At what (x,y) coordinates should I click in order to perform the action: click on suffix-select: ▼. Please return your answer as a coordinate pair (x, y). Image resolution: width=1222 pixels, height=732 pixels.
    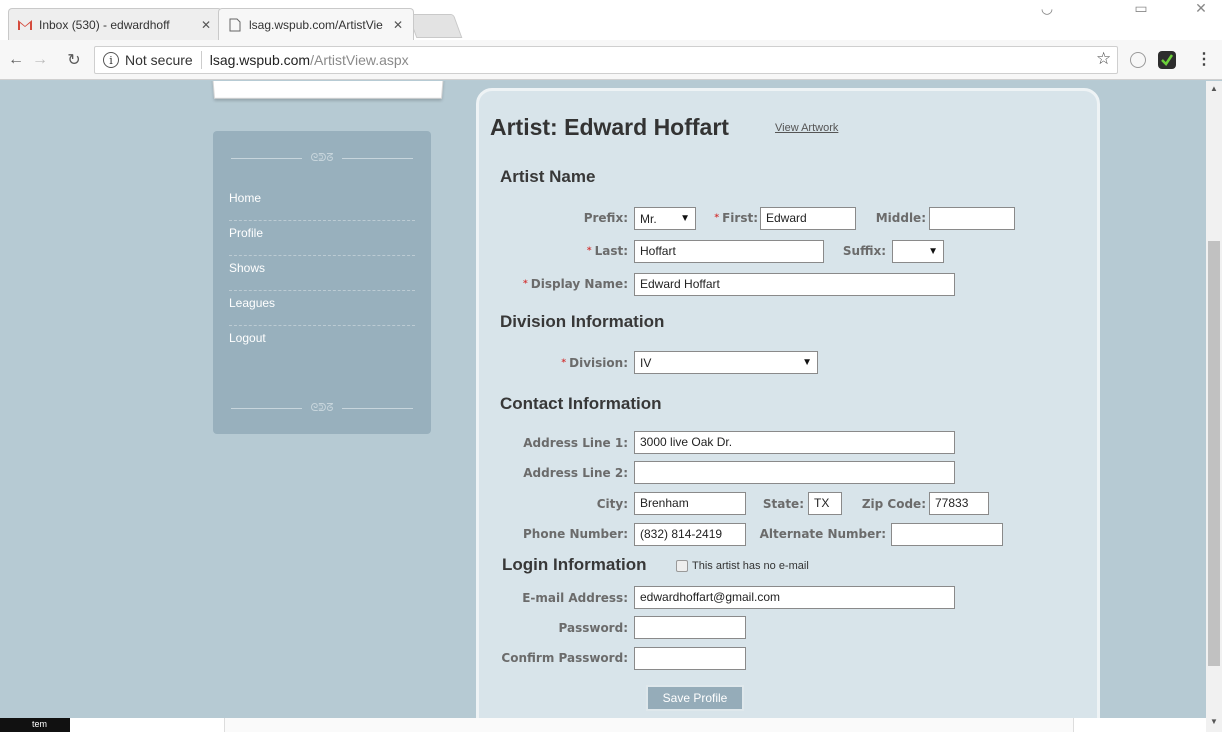
    Looking at the image, I should click on (918, 251).